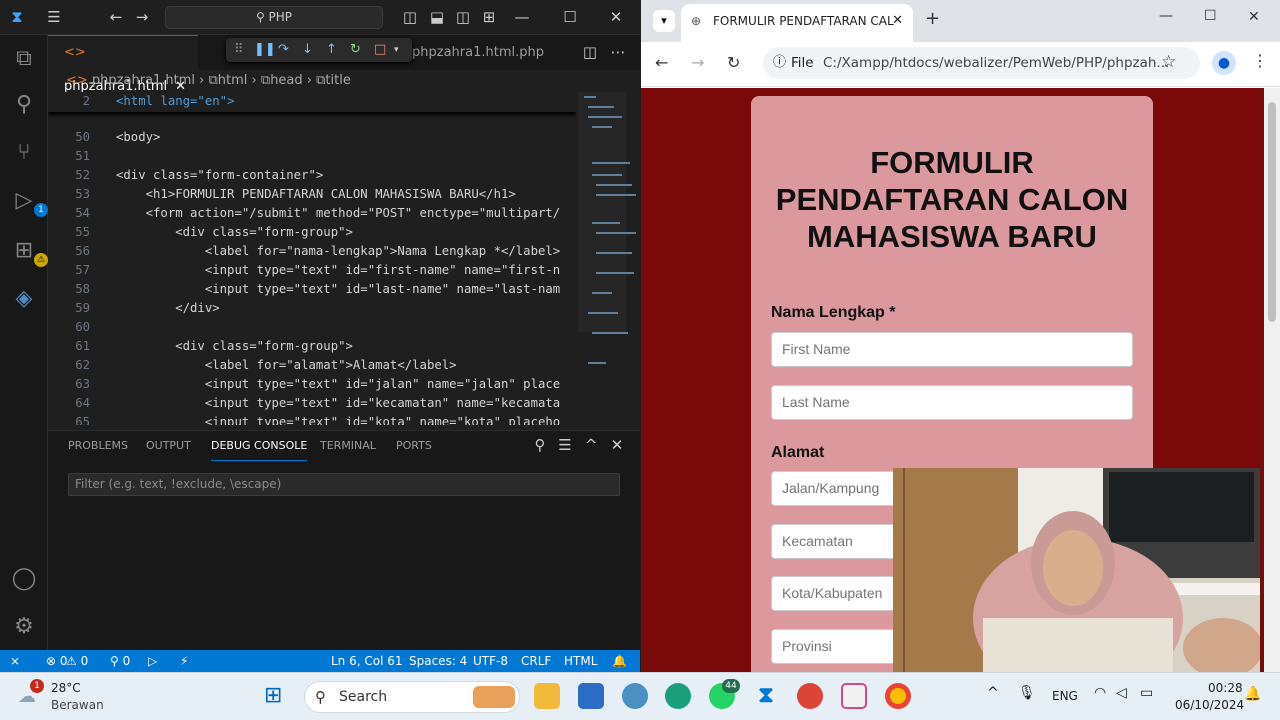 This screenshot has width=1280, height=720. Describe the element at coordinates (591, 696) in the screenshot. I see `store-icon` at that location.